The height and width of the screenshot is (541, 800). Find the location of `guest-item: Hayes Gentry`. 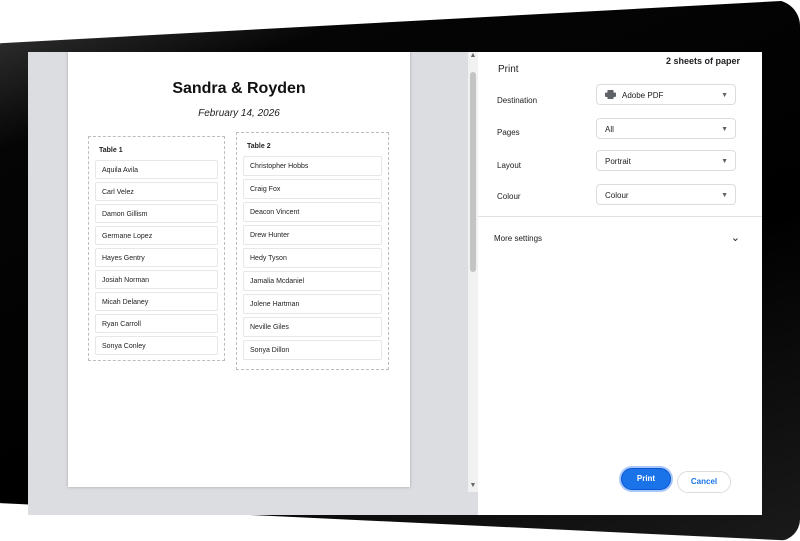

guest-item: Hayes Gentry is located at coordinates (156, 257).